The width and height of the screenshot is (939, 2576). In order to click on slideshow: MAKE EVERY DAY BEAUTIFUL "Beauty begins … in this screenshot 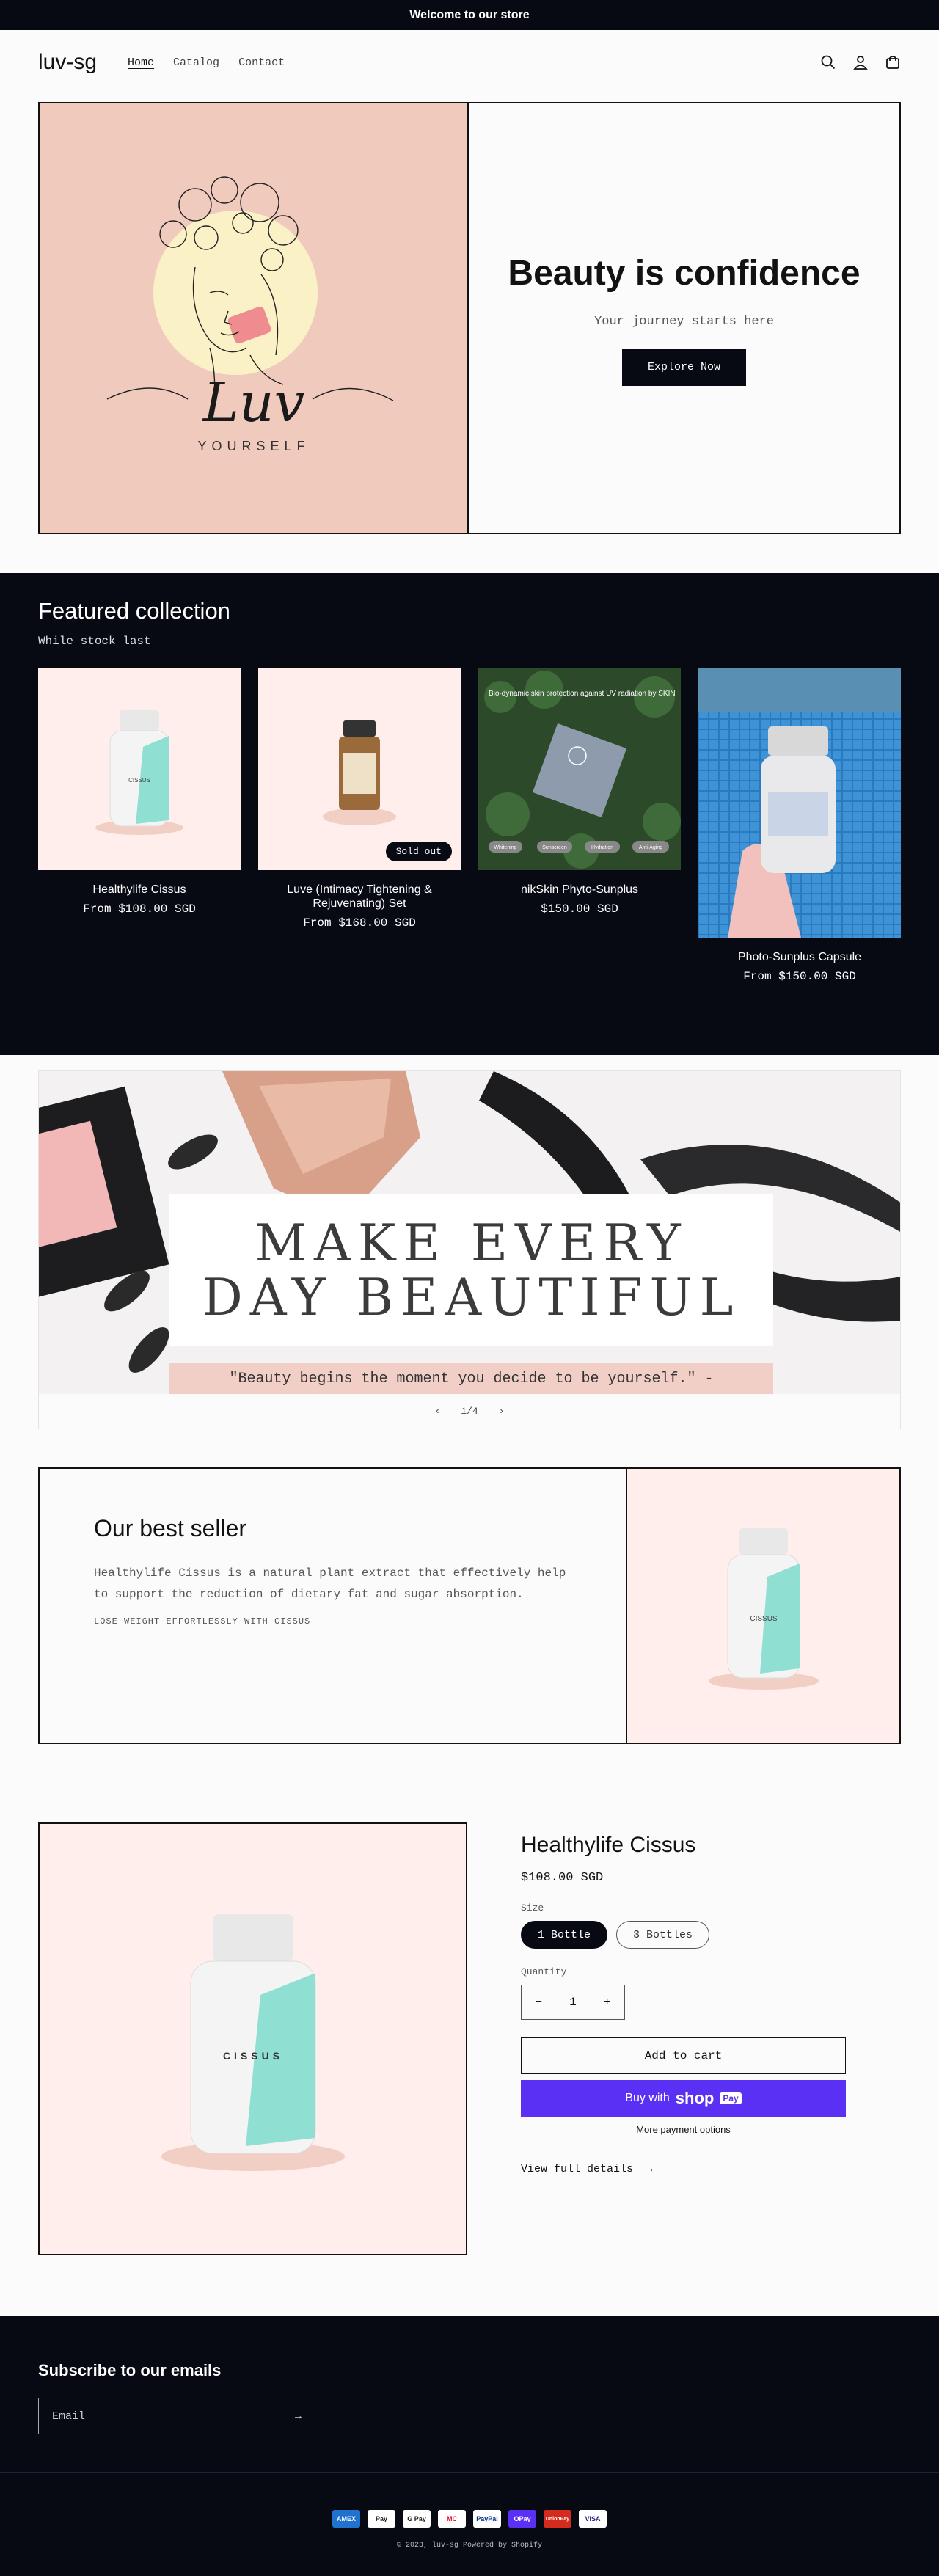, I will do `click(469, 1250)`.